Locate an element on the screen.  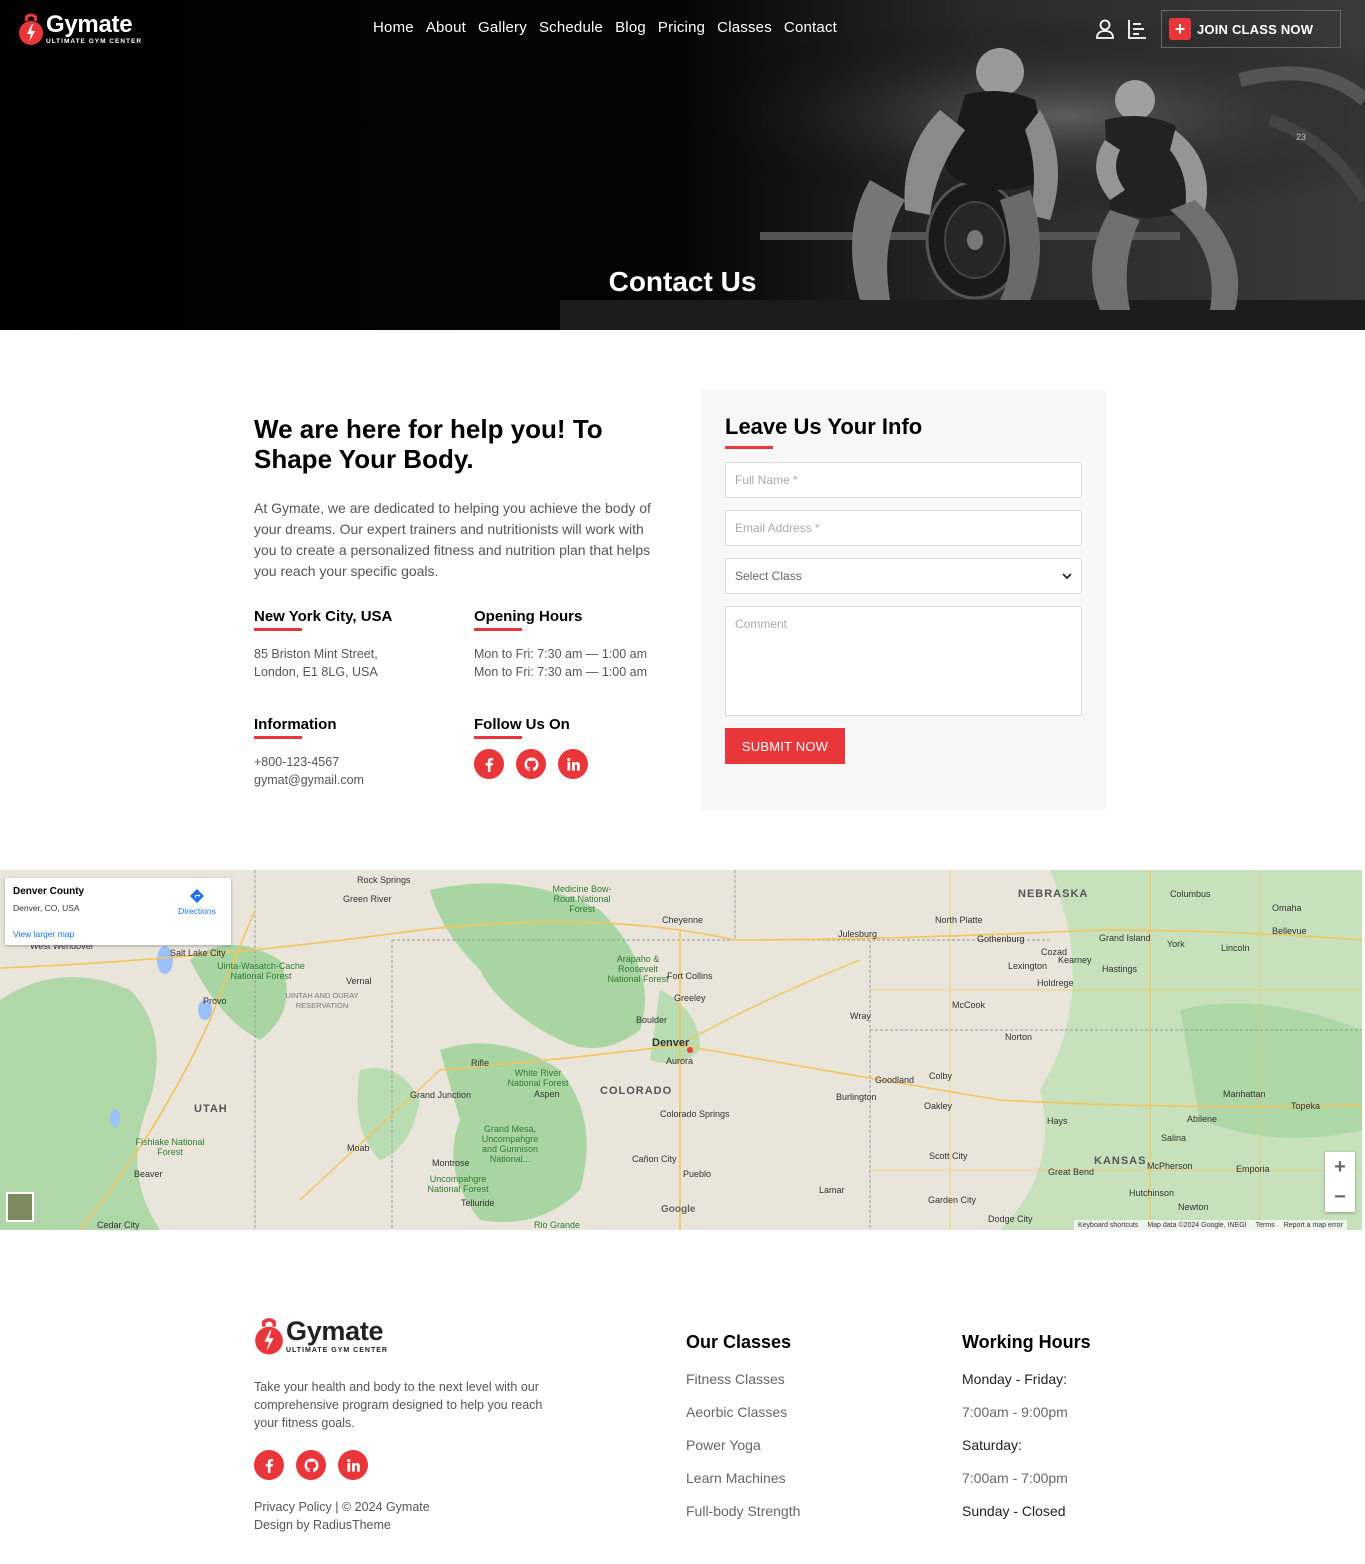
class-select: Select Class is located at coordinates (903, 576).